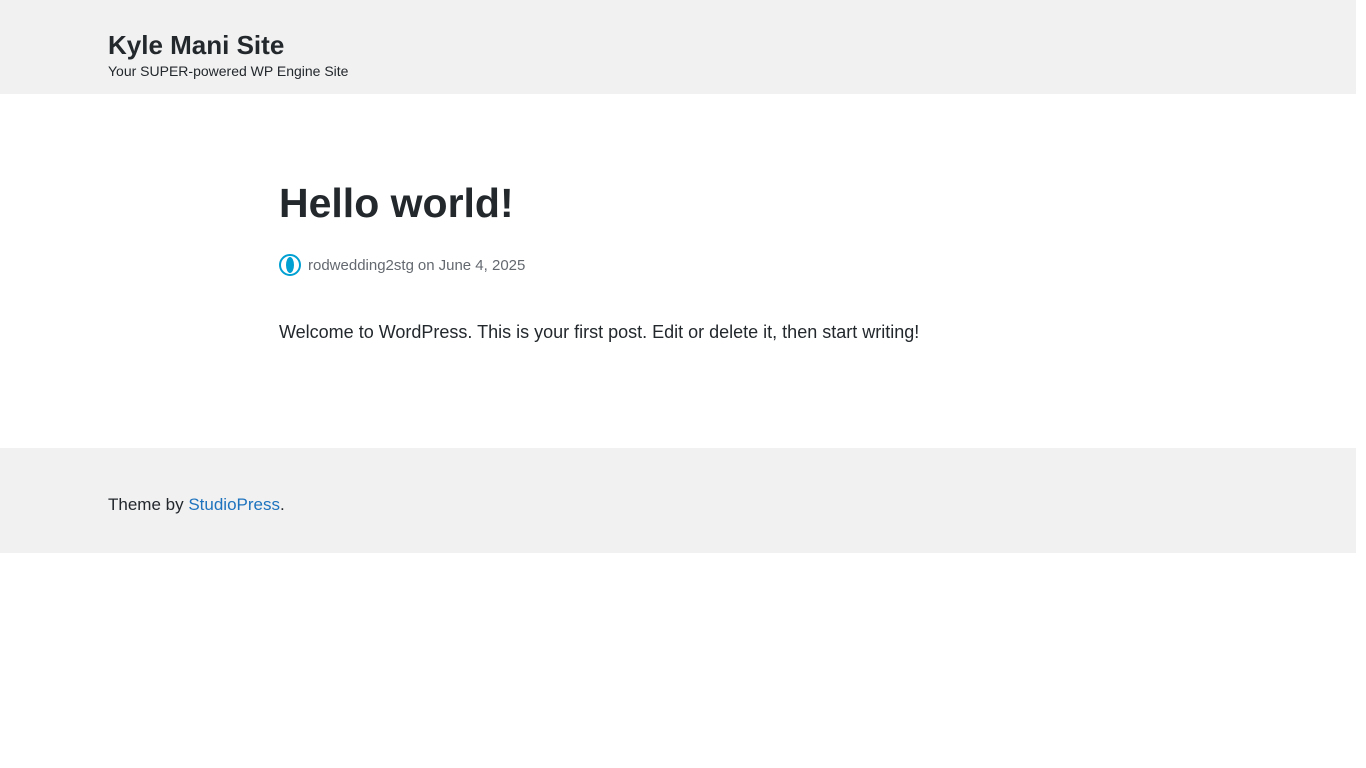 The height and width of the screenshot is (768, 1366). What do you see at coordinates (196, 45) in the screenshot?
I see `site-title-link: Kyle Mani Site` at bounding box center [196, 45].